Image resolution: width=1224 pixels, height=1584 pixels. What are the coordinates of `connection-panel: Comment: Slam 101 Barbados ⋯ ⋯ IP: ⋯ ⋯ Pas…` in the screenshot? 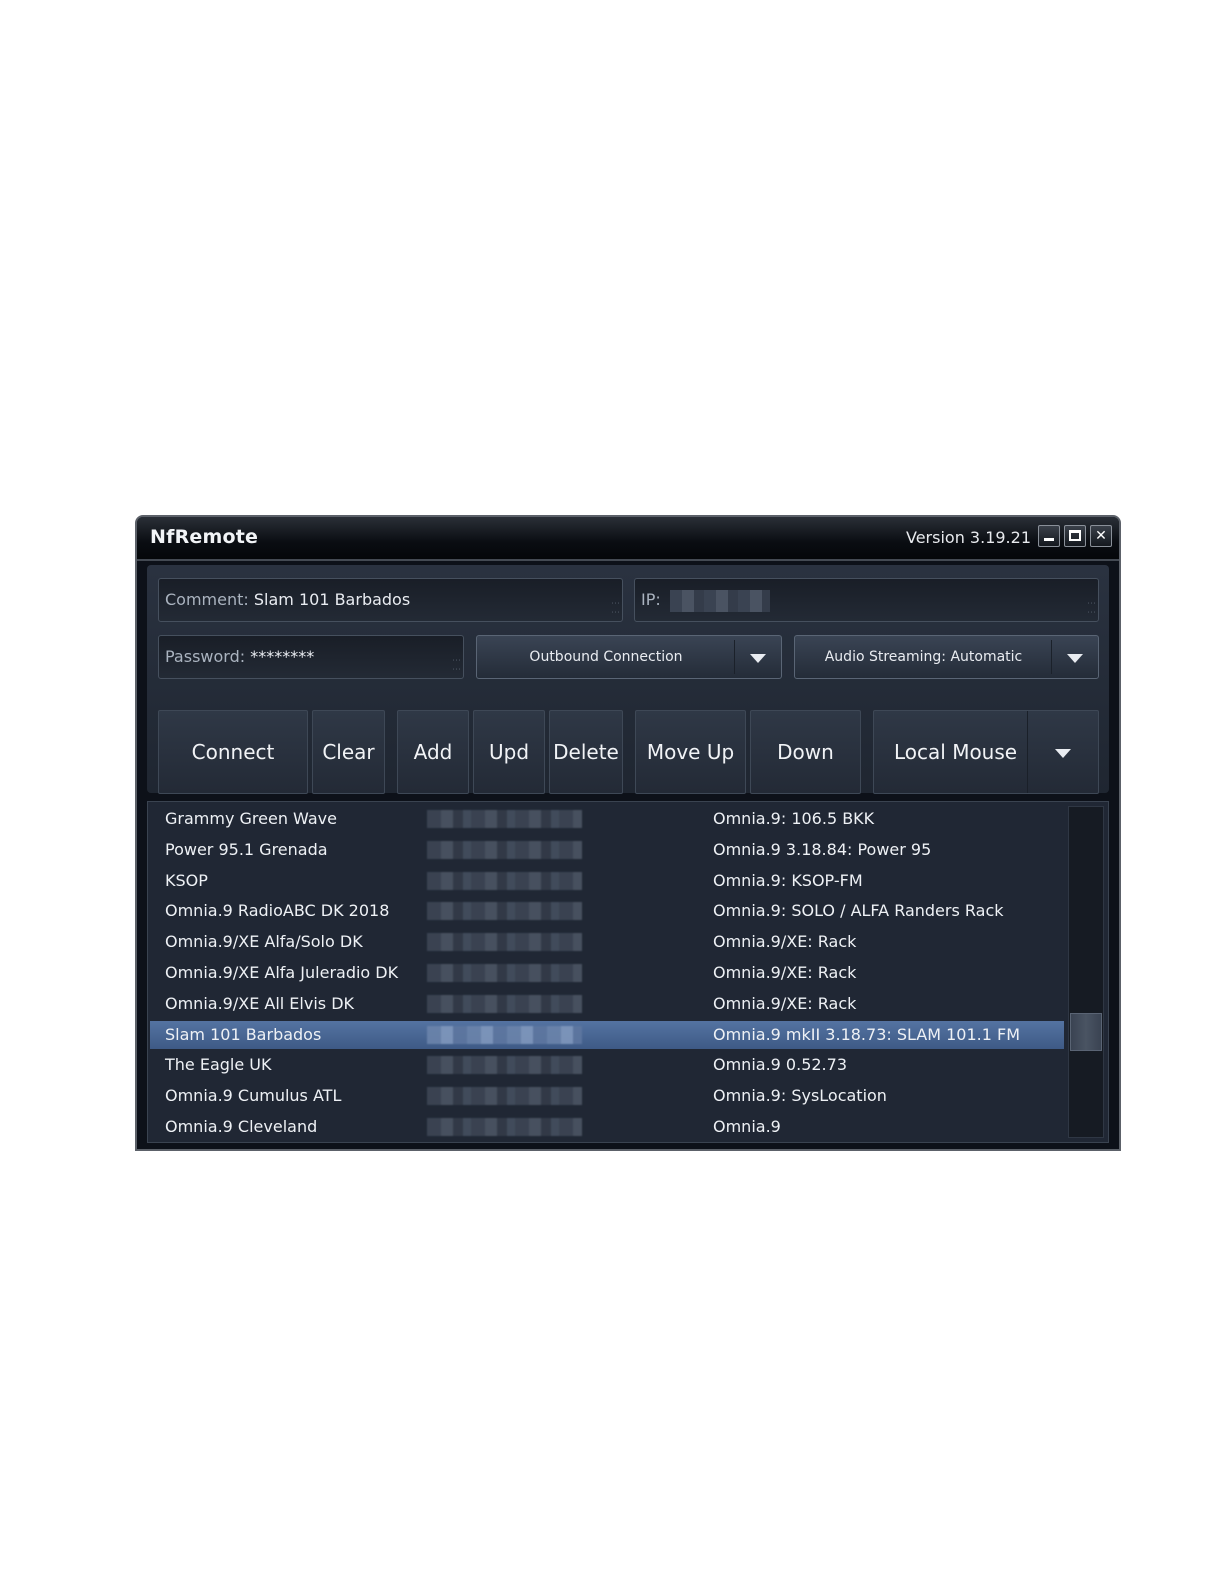 It's located at (628, 679).